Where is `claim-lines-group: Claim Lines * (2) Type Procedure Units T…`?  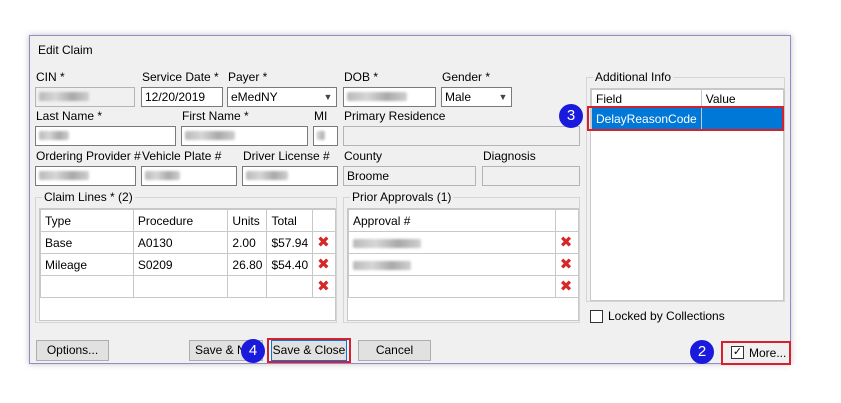
claim-lines-group: Claim Lines * (2) Type Procedure Units T… is located at coordinates (186, 256).